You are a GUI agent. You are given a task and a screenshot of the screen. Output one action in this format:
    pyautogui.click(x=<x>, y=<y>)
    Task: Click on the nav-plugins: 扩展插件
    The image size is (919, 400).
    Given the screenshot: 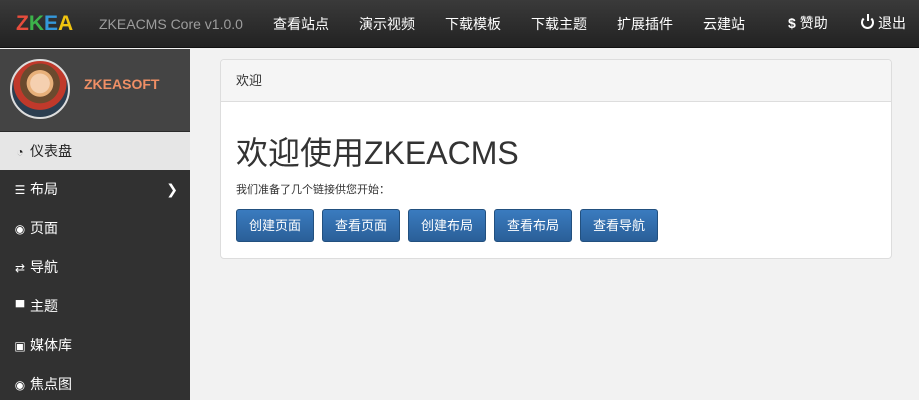 What is the action you would take?
    pyautogui.click(x=645, y=24)
    